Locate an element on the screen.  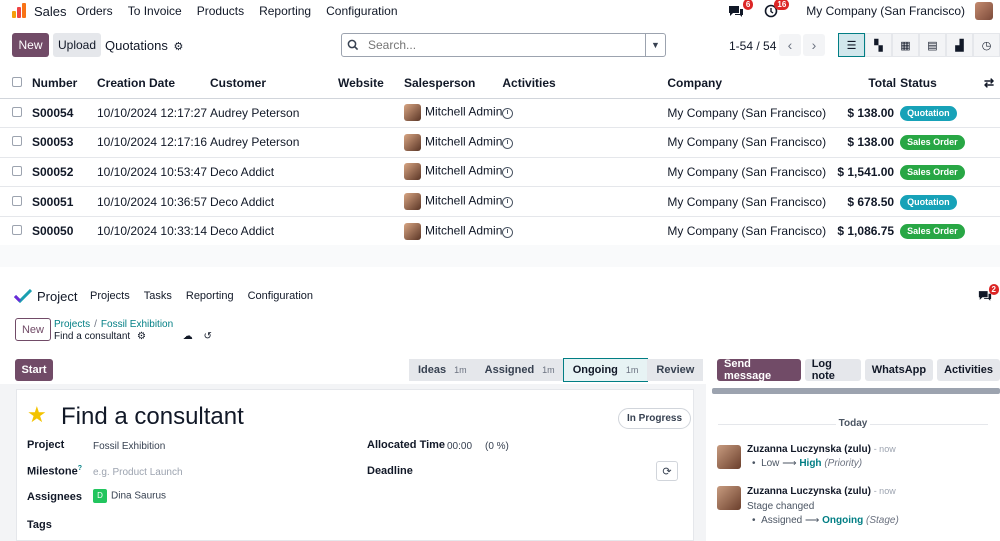
state-button: In Progress is located at coordinates (655, 418).